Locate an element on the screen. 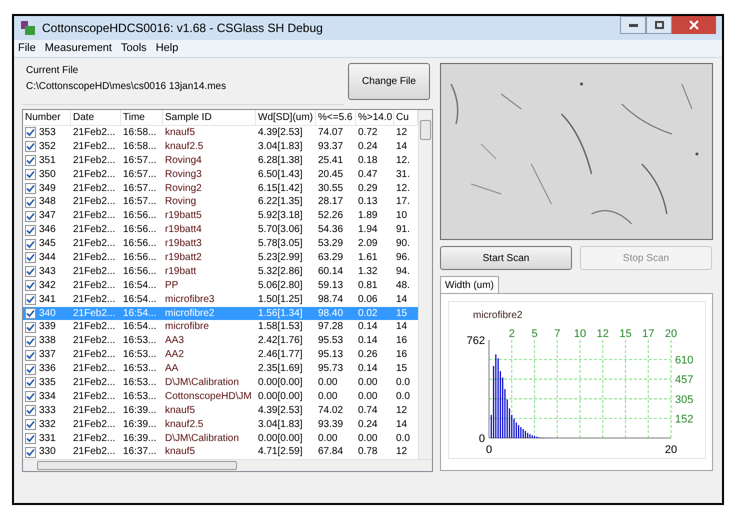  close-button is located at coordinates (694, 25).